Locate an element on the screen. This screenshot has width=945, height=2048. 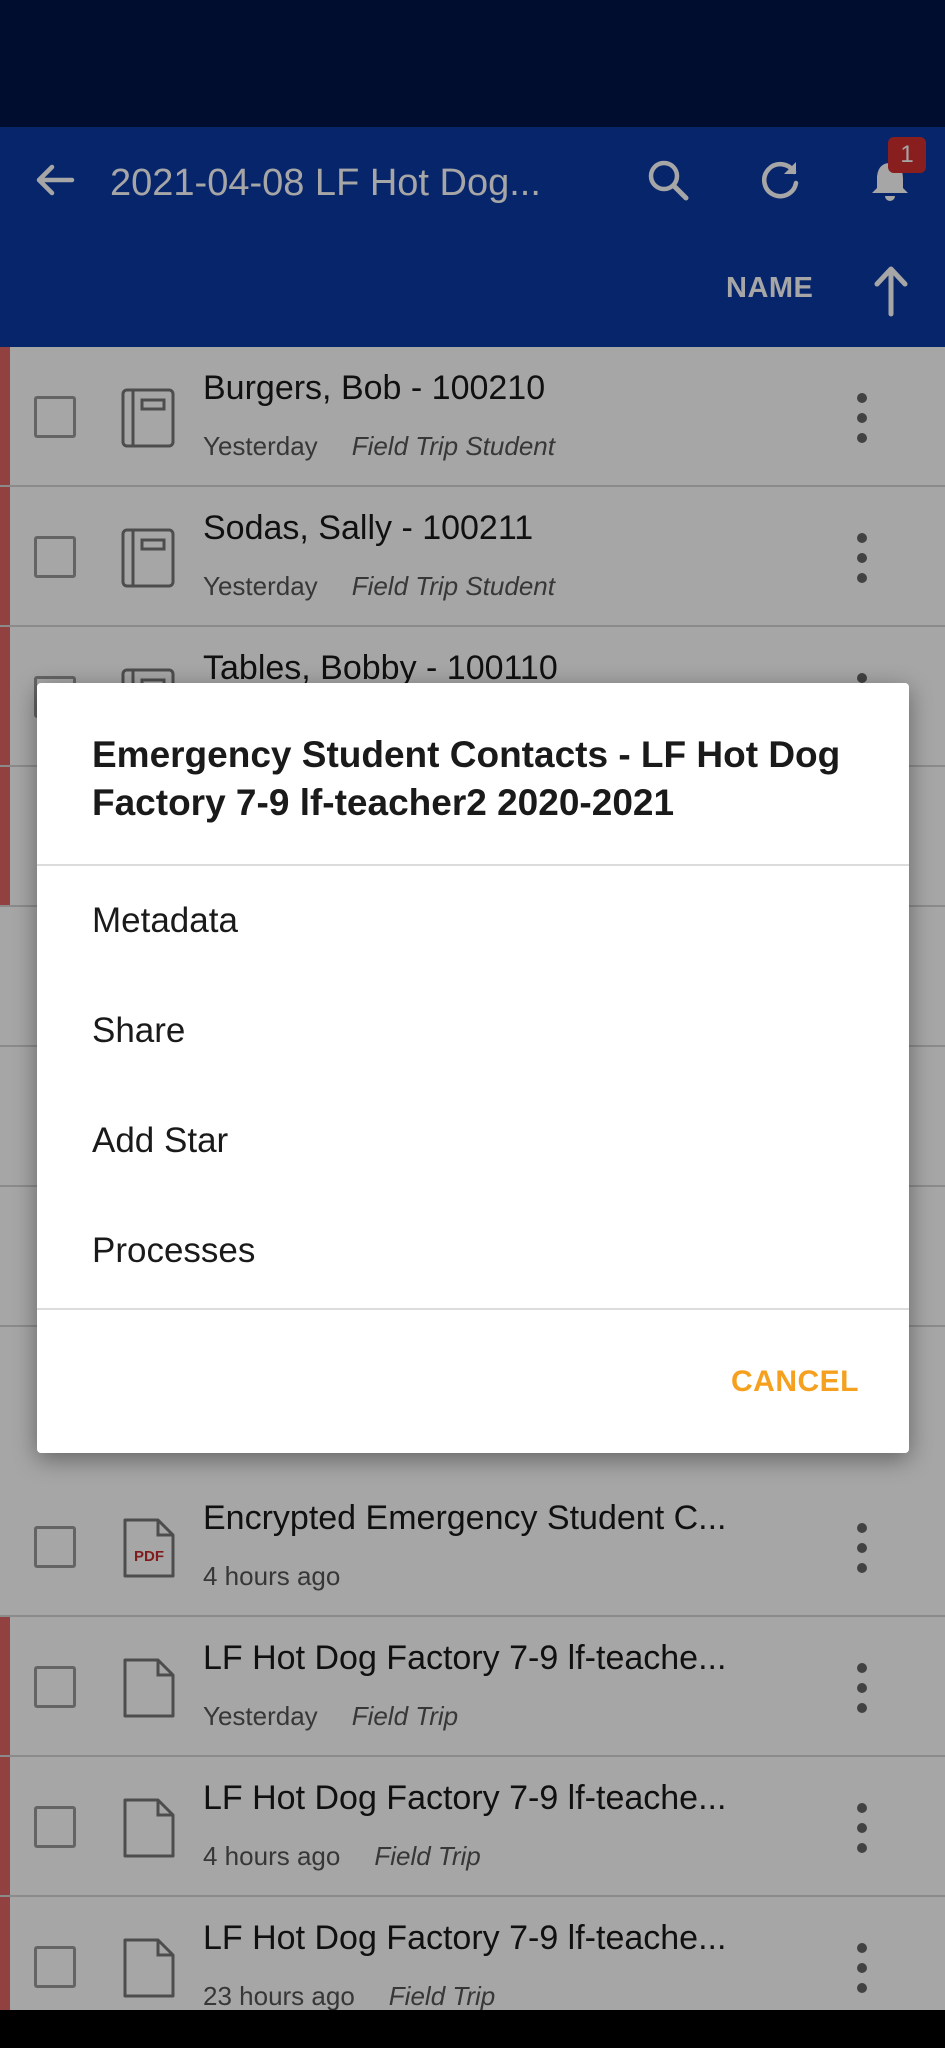
cancel-button: CANCEL is located at coordinates (795, 1382).